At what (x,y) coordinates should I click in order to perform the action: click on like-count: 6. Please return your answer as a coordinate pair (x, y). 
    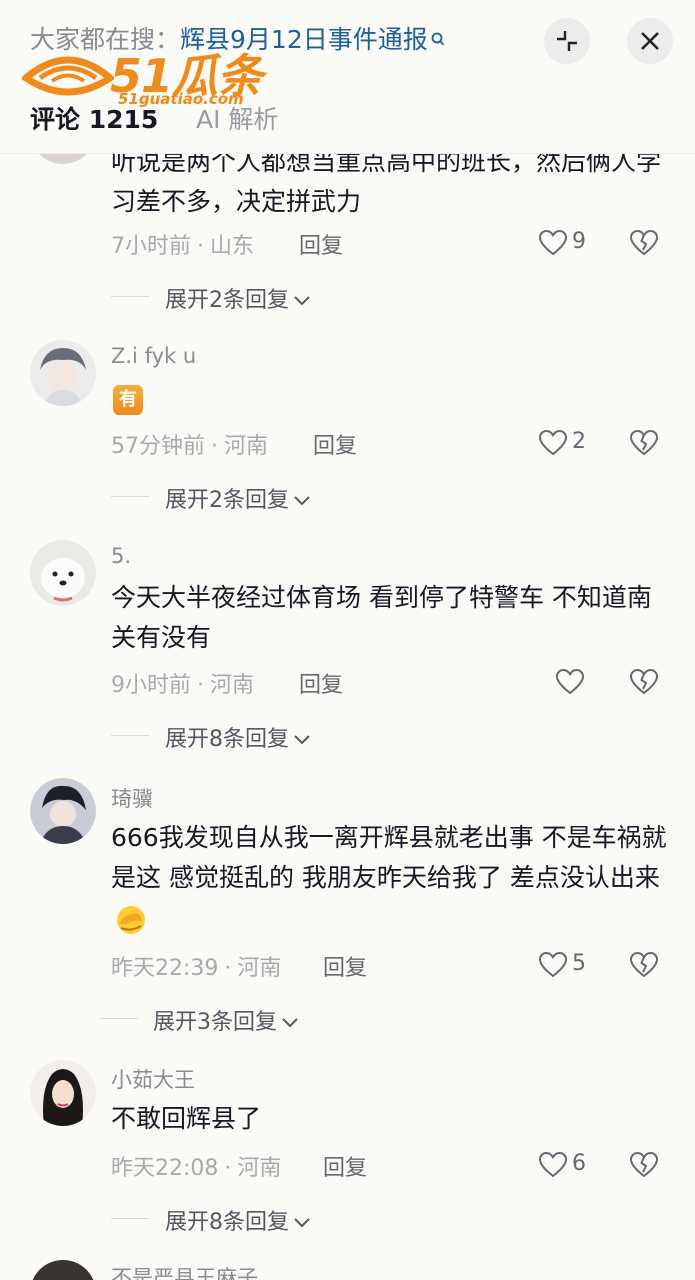
    Looking at the image, I should click on (579, 1163).